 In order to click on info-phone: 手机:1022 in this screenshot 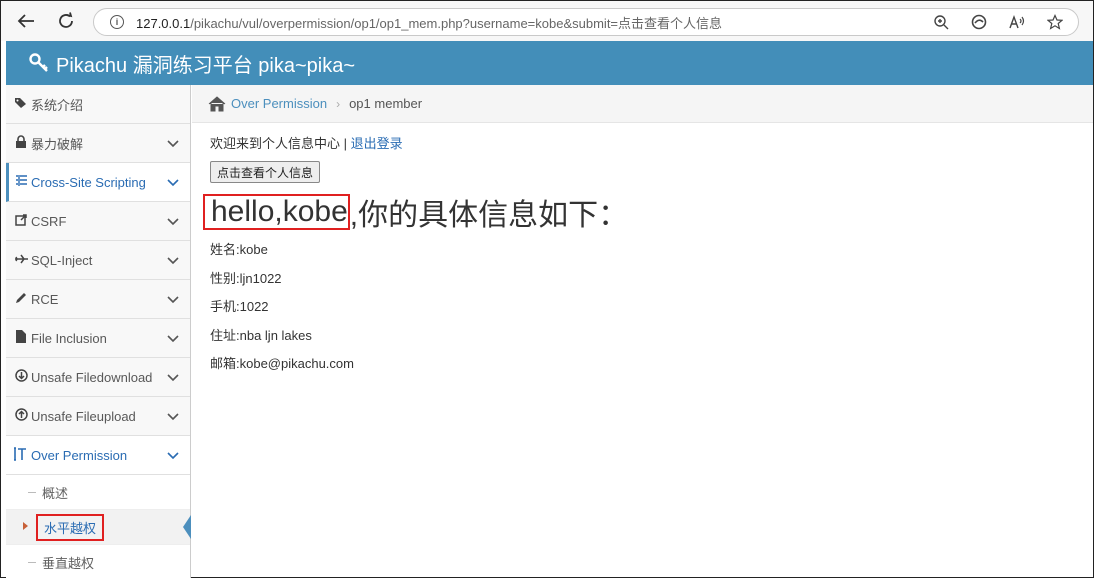, I will do `click(239, 307)`.